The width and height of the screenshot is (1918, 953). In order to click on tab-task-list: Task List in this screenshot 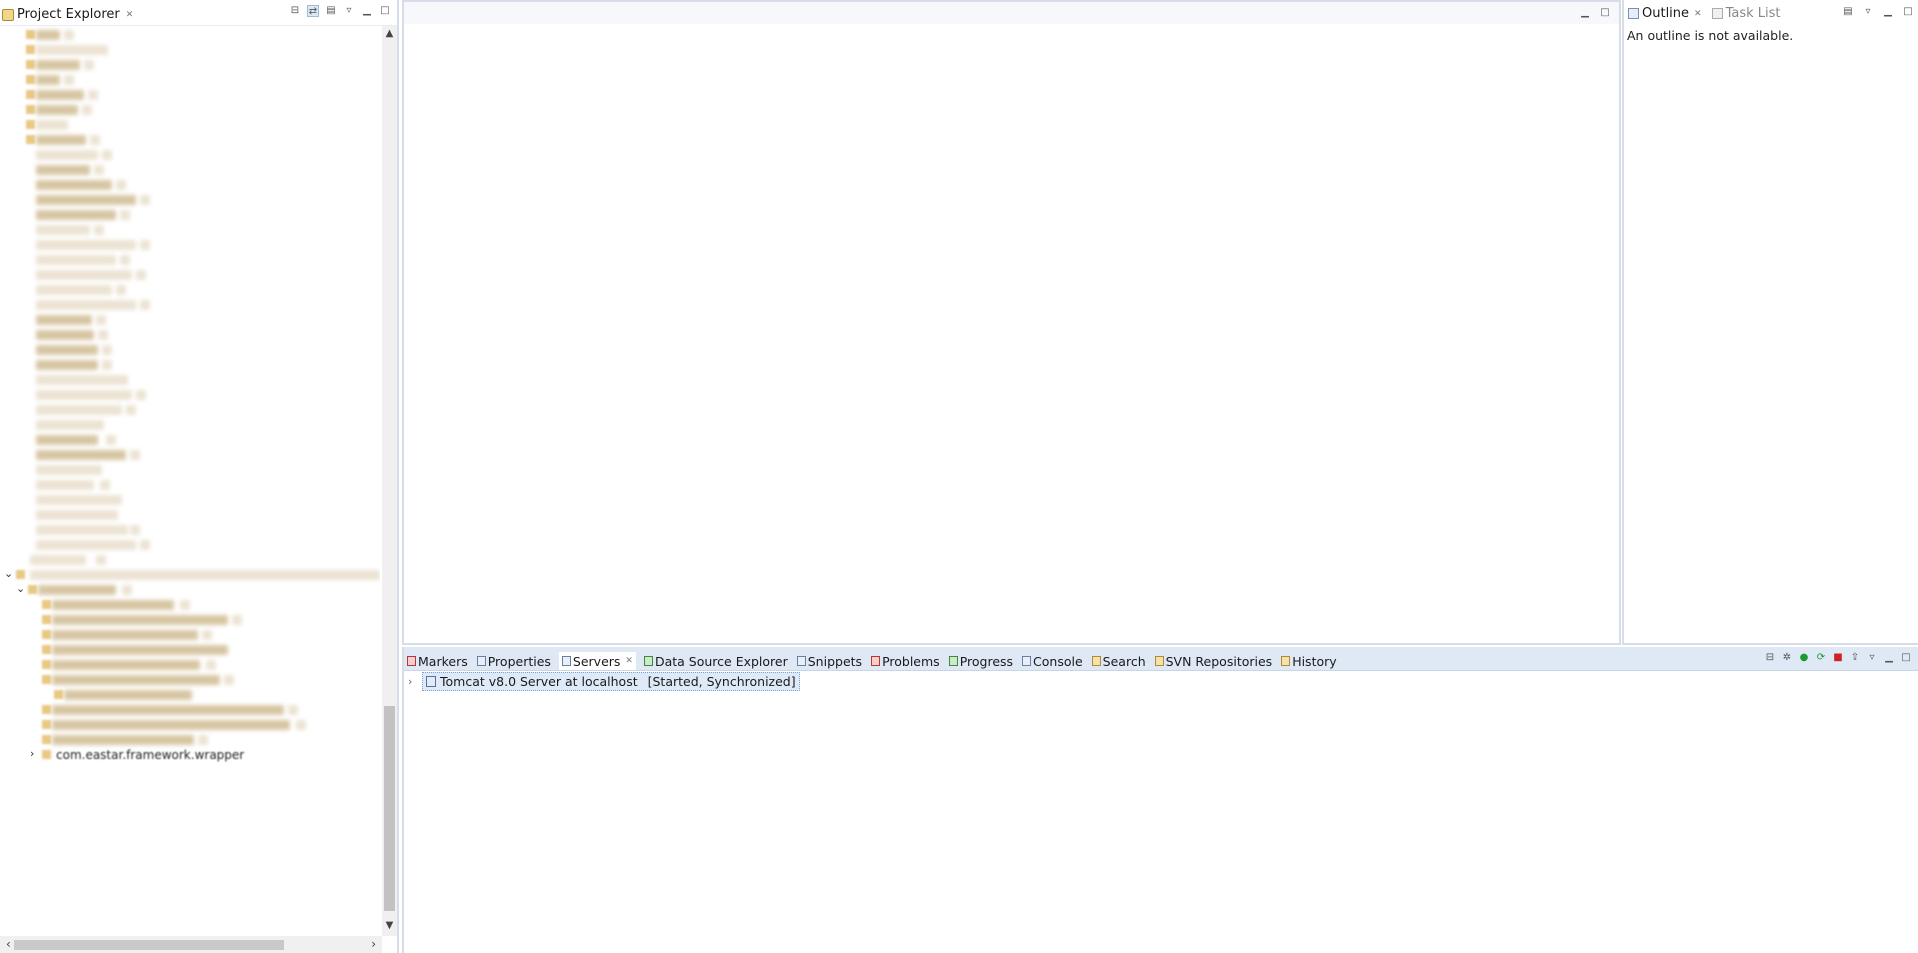, I will do `click(1746, 13)`.